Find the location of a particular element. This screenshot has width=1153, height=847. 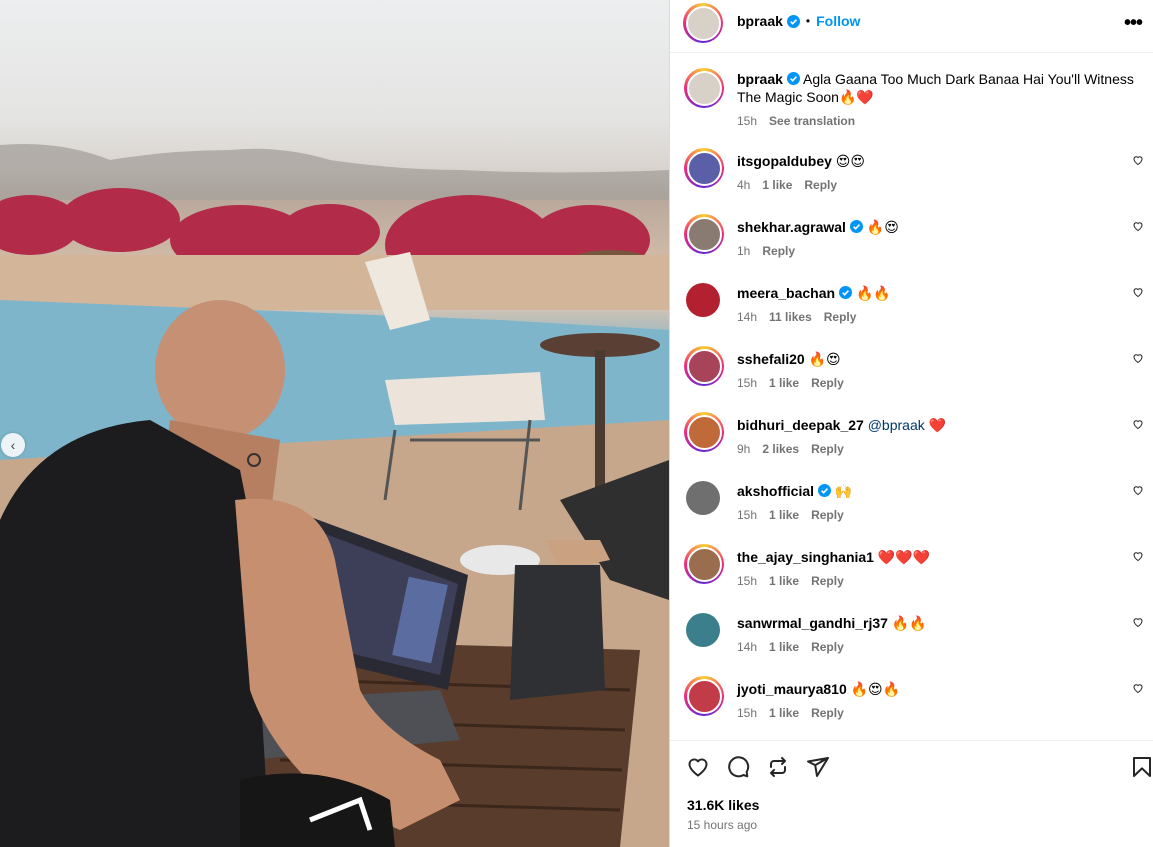

comment-text: 😍😍 is located at coordinates (850, 161).